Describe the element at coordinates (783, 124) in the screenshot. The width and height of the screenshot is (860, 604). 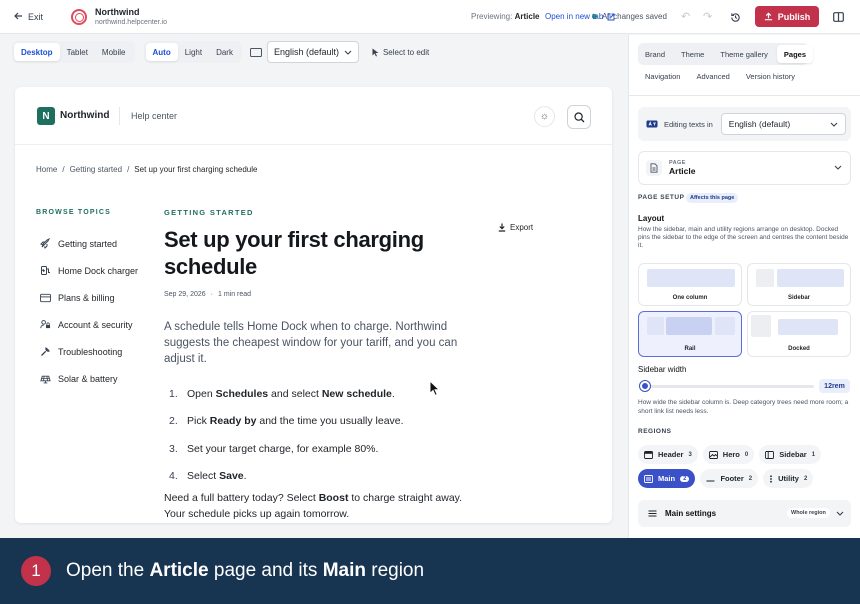
I see `editing-language-select: English (default)` at that location.